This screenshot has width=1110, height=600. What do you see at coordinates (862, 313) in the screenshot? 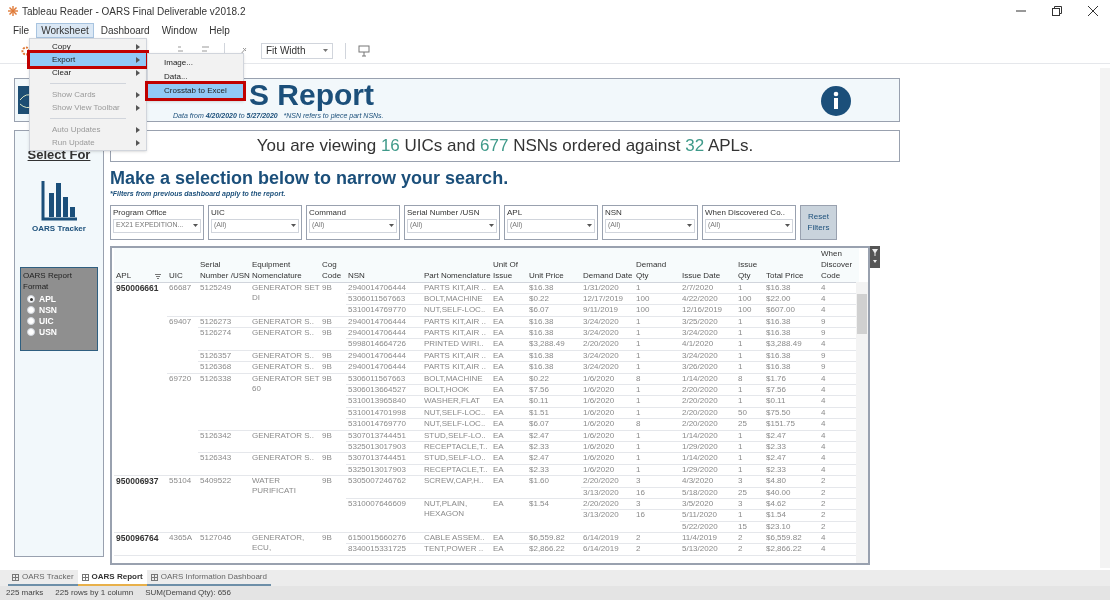
I see `scroll-thumb` at bounding box center [862, 313].